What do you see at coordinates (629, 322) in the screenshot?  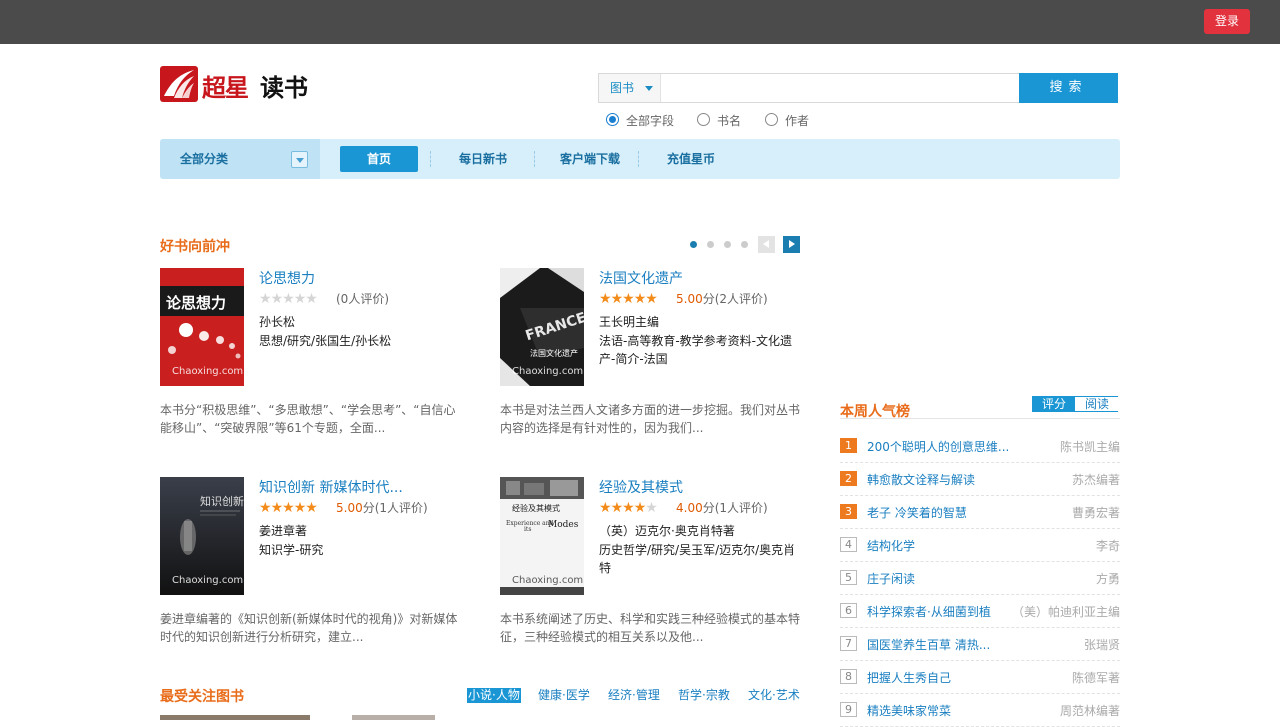 I see `book-author: 王长明主编` at bounding box center [629, 322].